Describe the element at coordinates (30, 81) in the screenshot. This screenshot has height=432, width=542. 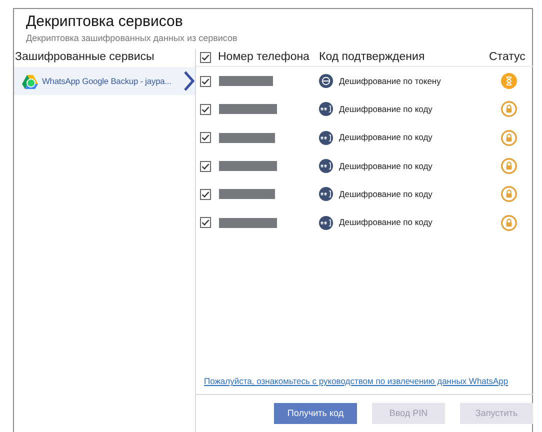
I see `drive-icon` at that location.